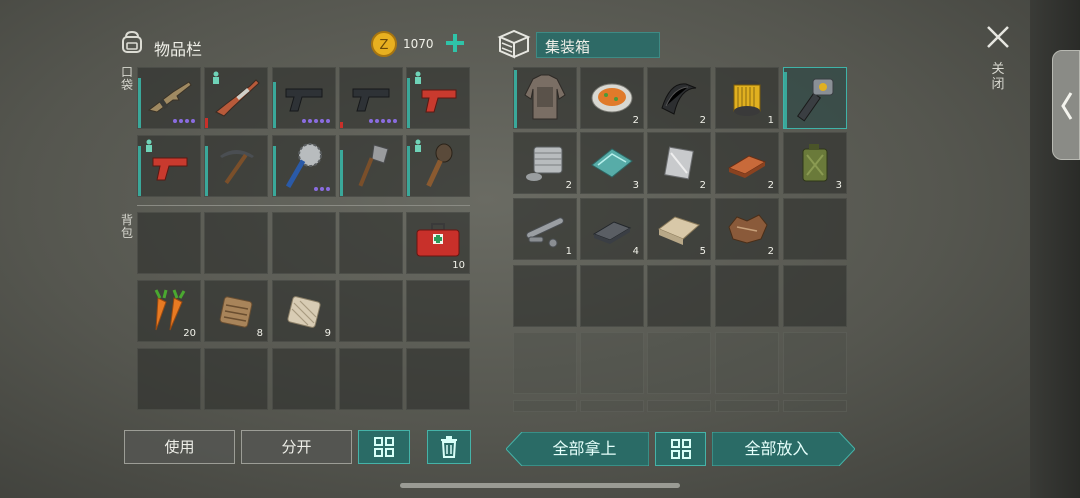 The width and height of the screenshot is (1080, 498). What do you see at coordinates (998, 62) in the screenshot?
I see `close-button: 关闭` at bounding box center [998, 62].